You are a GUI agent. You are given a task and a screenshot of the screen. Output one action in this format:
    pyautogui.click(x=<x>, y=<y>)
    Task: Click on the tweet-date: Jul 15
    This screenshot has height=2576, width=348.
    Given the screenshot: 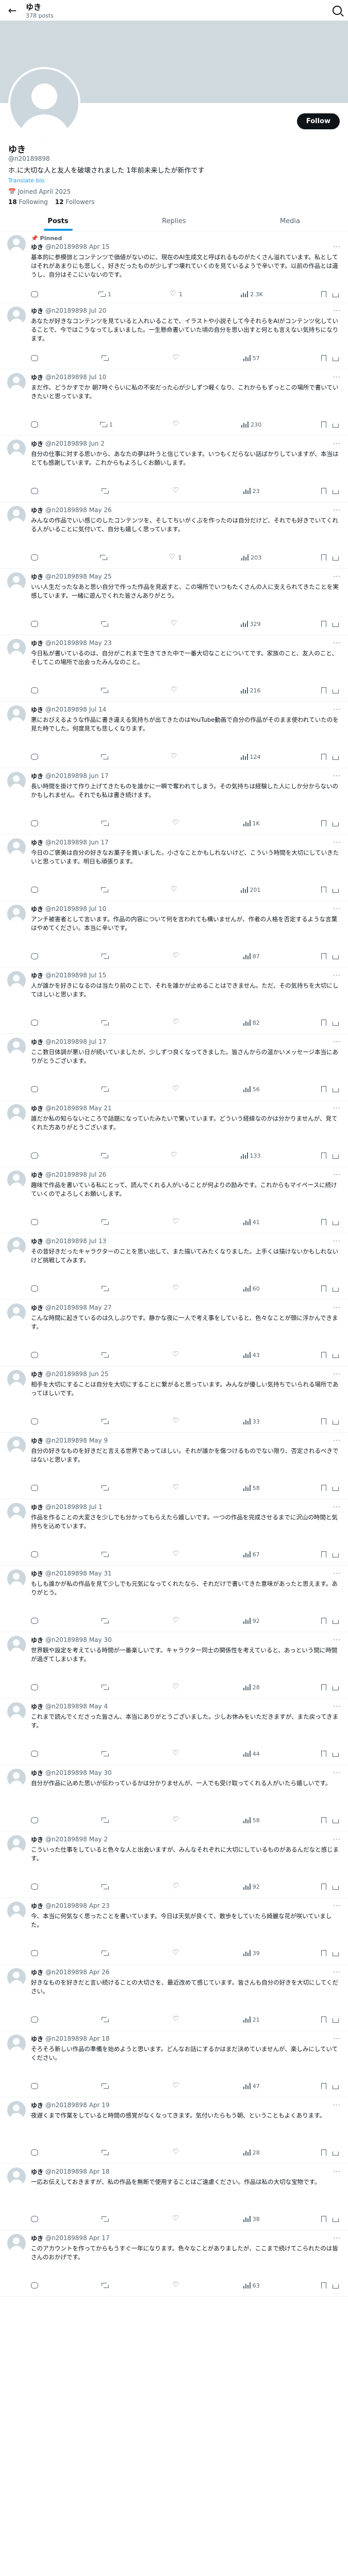 What is the action you would take?
    pyautogui.click(x=98, y=975)
    